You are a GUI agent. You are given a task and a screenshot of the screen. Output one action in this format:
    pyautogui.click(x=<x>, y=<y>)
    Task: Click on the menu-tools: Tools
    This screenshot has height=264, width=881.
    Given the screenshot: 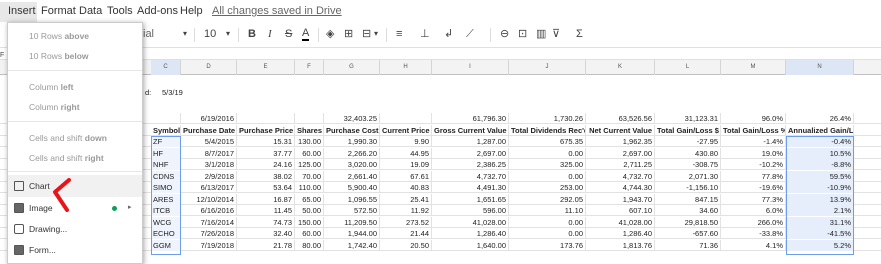 What is the action you would take?
    pyautogui.click(x=120, y=11)
    